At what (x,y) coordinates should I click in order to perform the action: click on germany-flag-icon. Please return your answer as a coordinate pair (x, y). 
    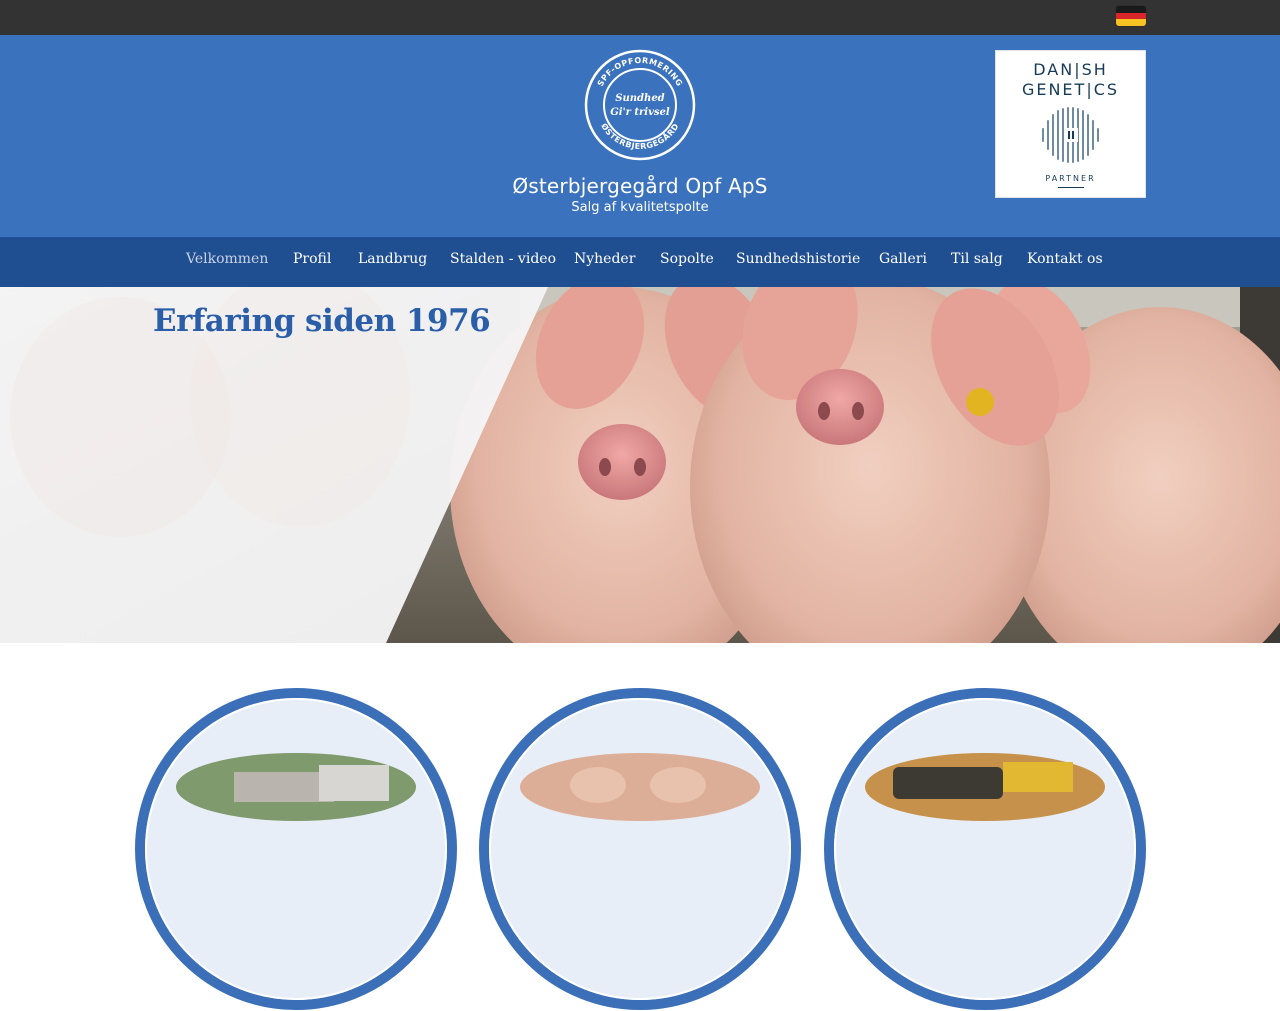
    Looking at the image, I should click on (1131, 16).